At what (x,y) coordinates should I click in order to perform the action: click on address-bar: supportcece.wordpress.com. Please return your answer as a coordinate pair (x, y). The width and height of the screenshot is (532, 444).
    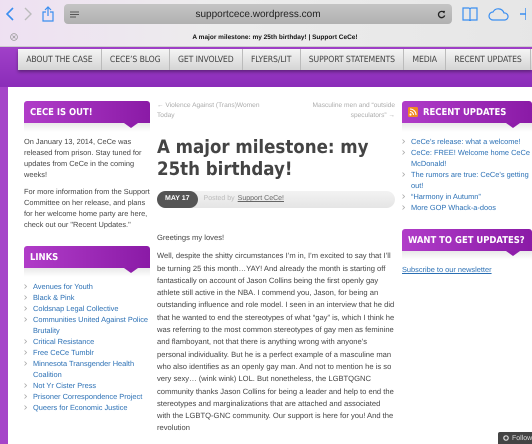
    Looking at the image, I should click on (258, 14).